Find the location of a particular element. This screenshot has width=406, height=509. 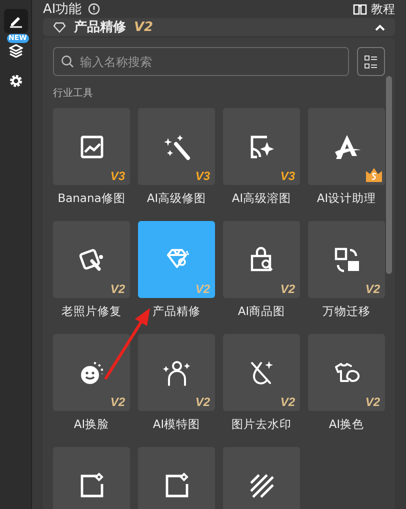

tutorial-link: 教程 is located at coordinates (374, 9).